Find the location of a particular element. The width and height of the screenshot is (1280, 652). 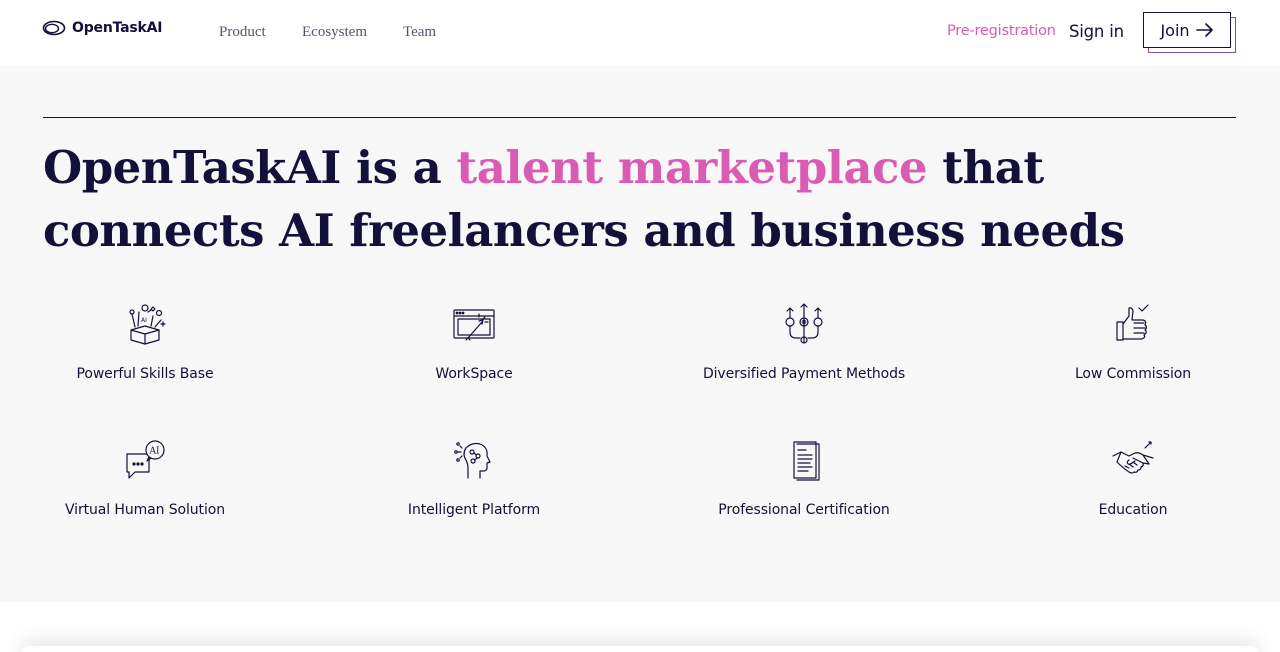

feature-item: WorkSpace is located at coordinates (474, 342).